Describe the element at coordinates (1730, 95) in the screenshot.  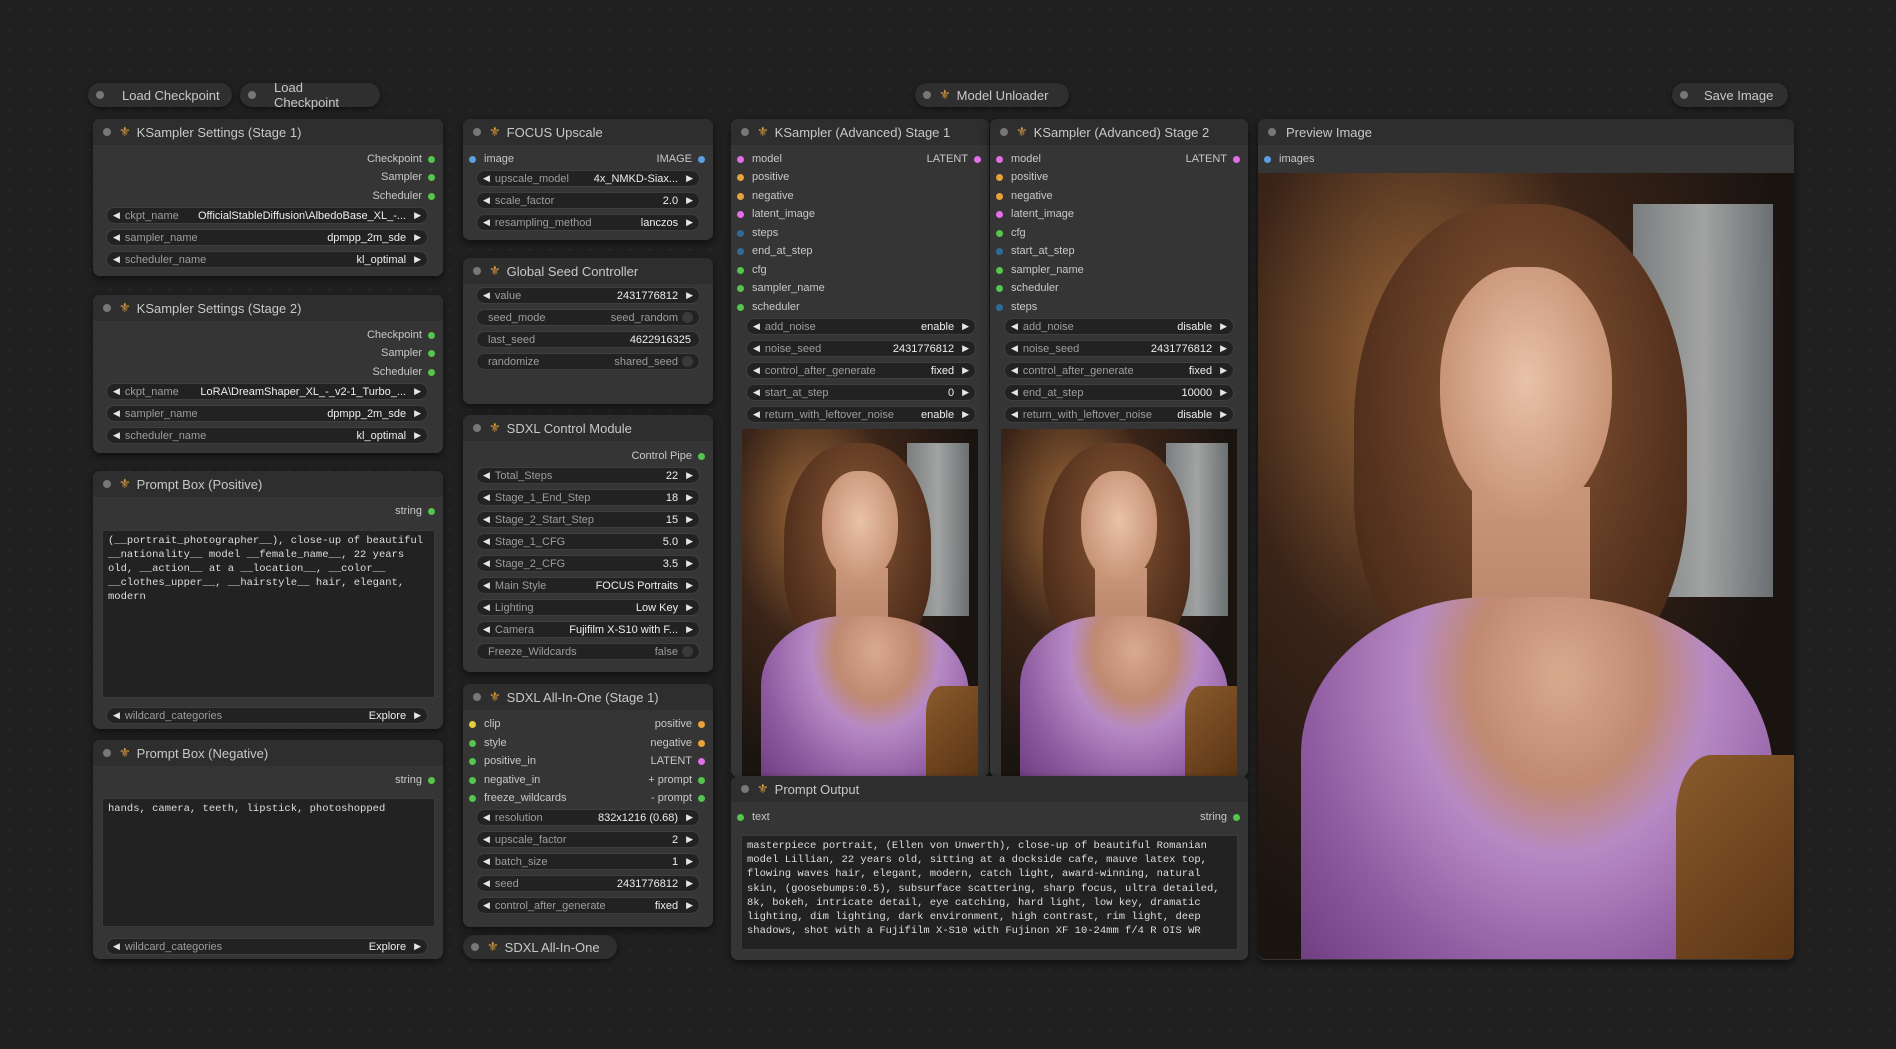
I see `collapsed-node-save-image: Save Image` at that location.